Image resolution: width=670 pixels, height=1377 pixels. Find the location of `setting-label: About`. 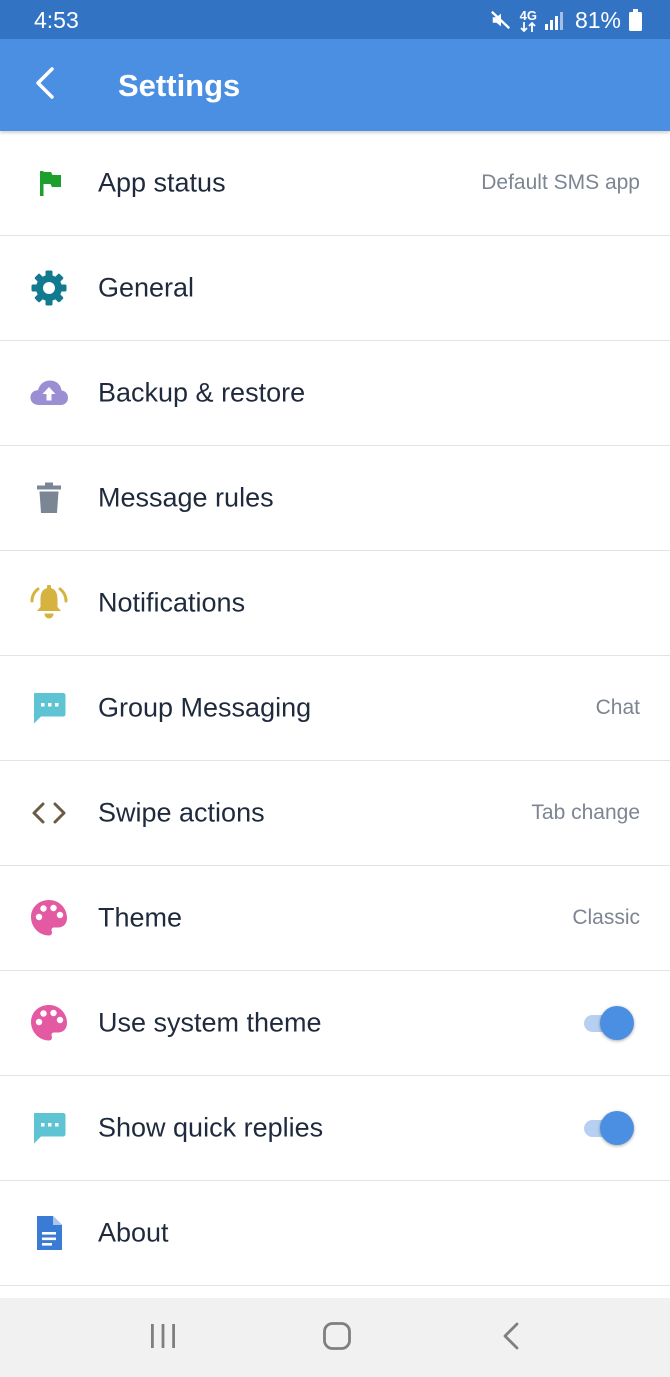

setting-label: About is located at coordinates (133, 1232).